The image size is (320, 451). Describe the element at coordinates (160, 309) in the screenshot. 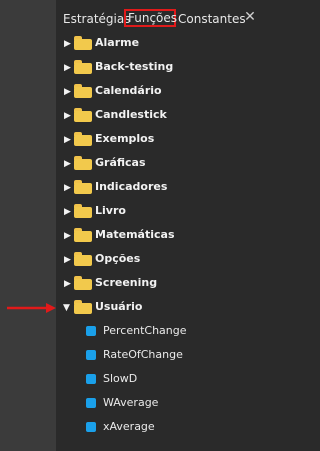

I see `tree-folder-usuario: ▼ Usuário` at that location.